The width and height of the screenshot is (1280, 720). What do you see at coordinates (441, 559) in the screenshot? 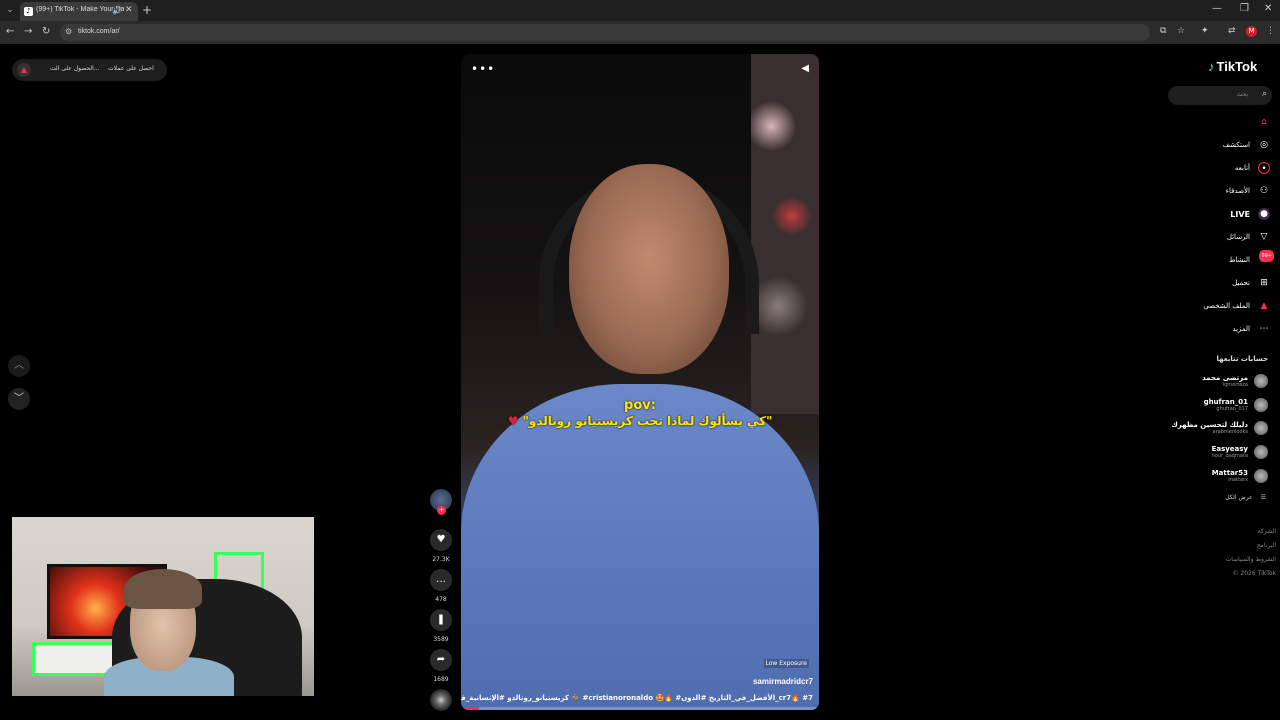
I see `like-count: 27.3K` at bounding box center [441, 559].